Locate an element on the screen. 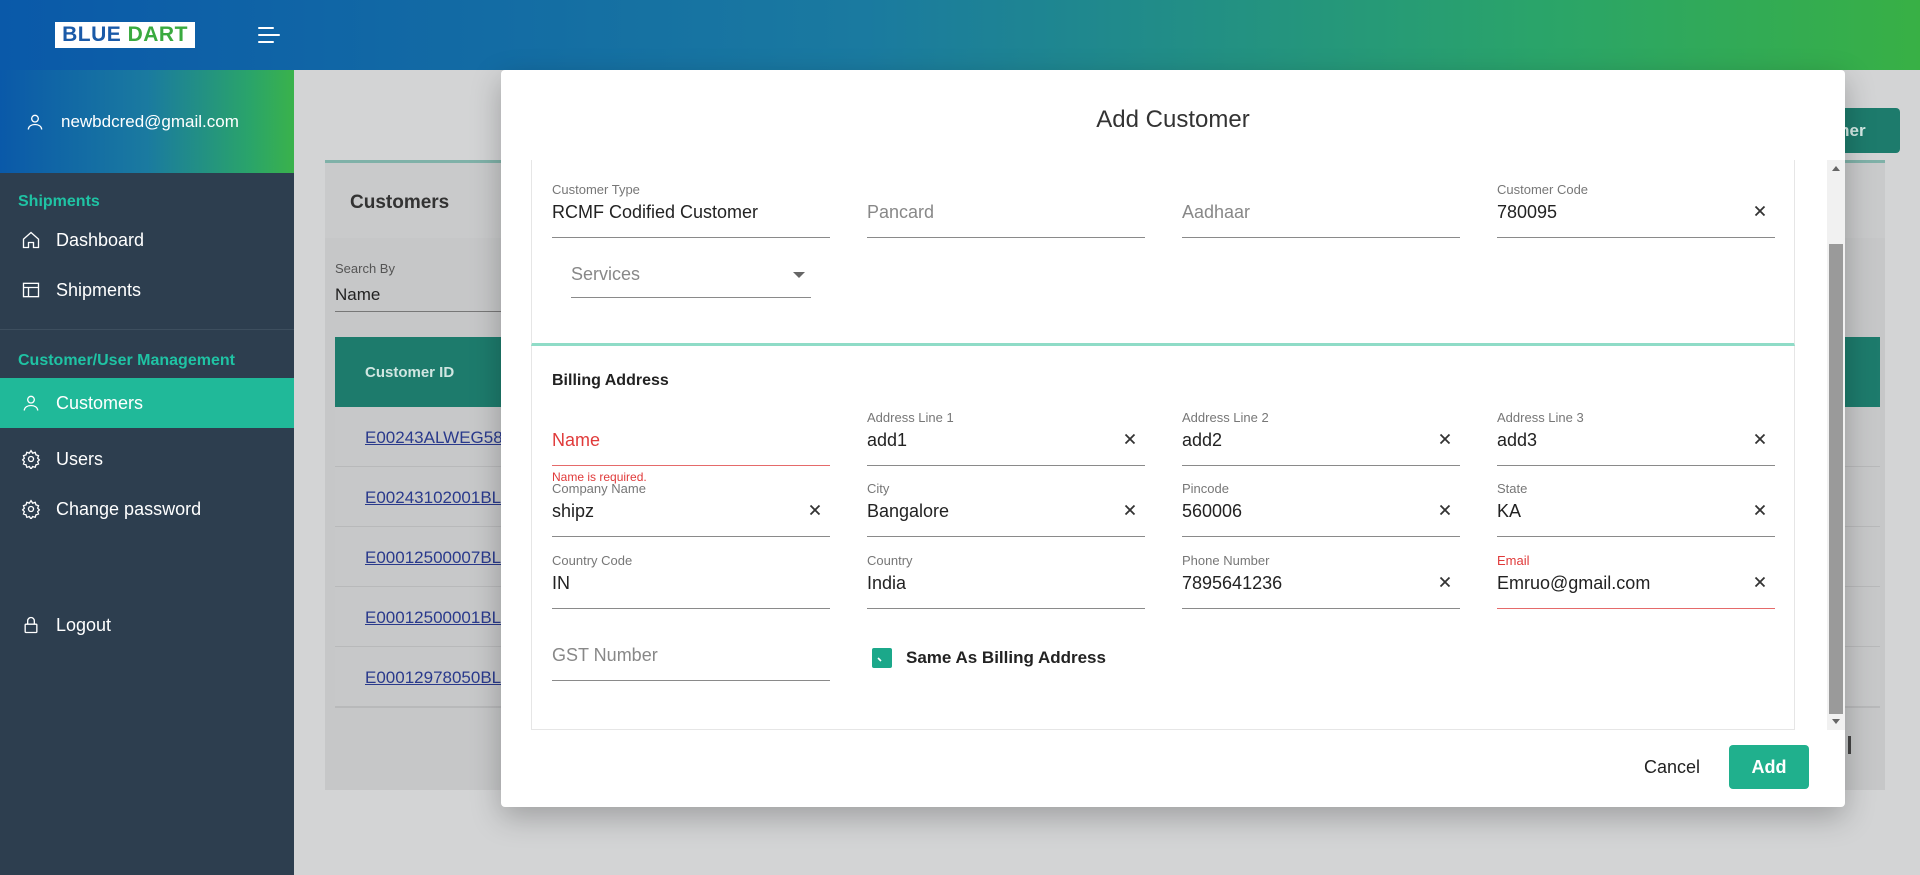 The width and height of the screenshot is (1920, 875). scroll-down-arrow-icon is located at coordinates (1836, 721).